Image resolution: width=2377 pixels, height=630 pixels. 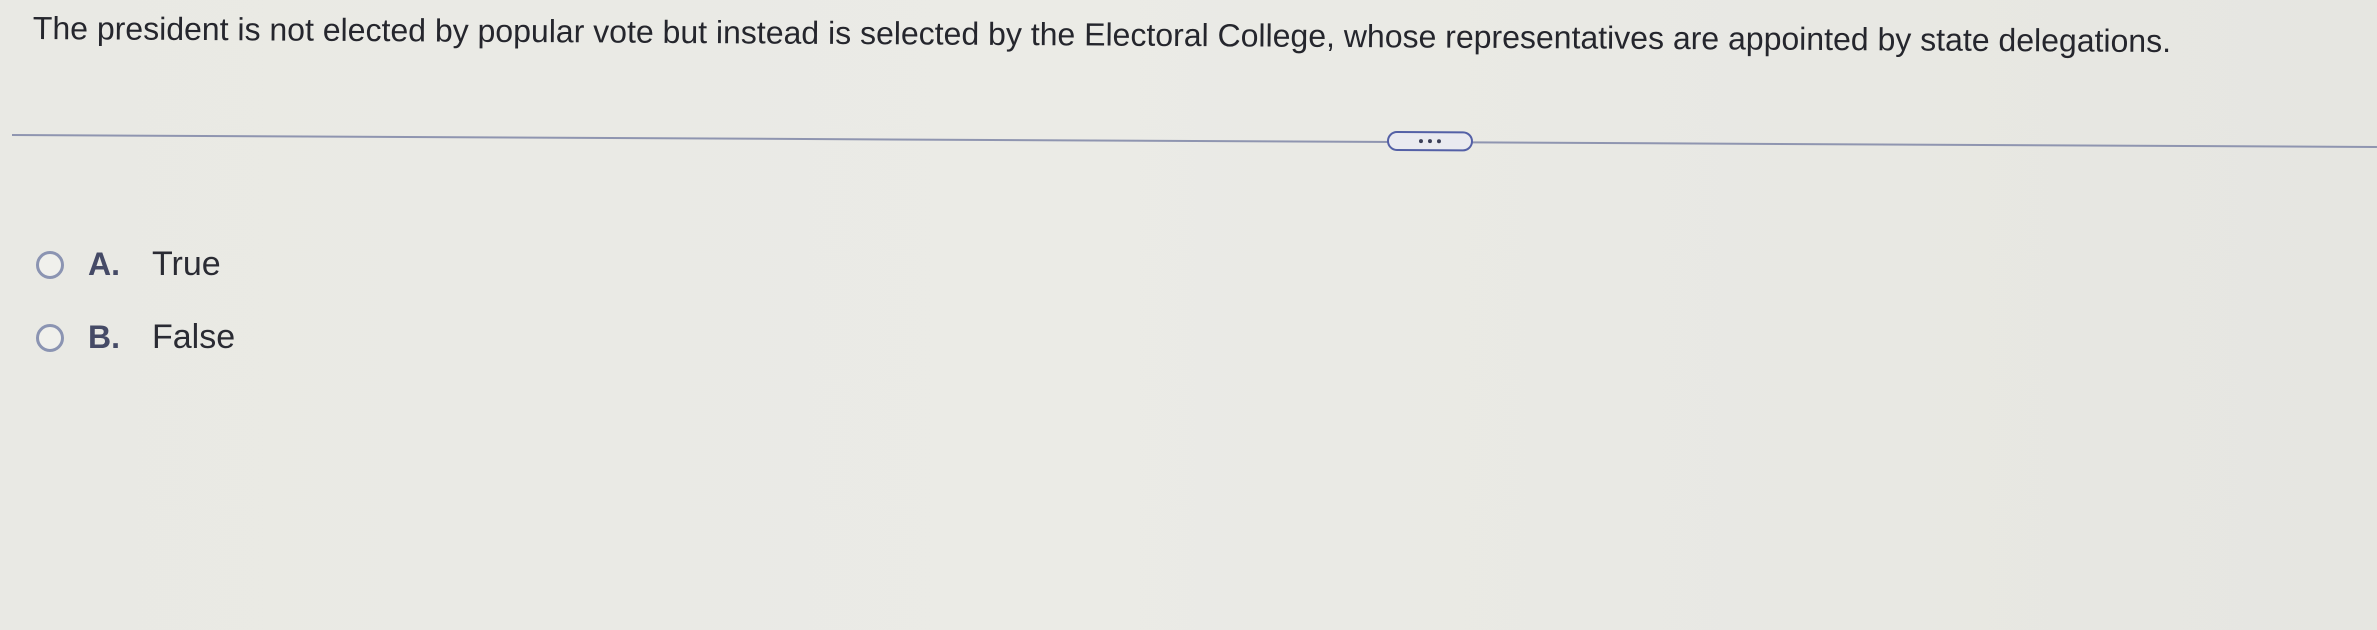 I want to click on answer-options: A. True B. False, so click(x=135, y=301).